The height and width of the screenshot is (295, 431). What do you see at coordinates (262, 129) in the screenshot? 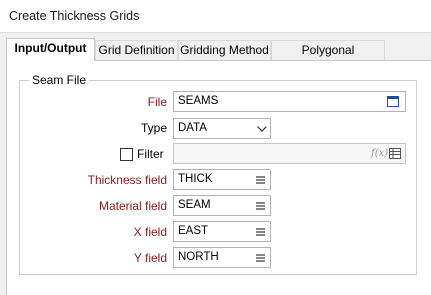
I see `chevron-down-icon` at bounding box center [262, 129].